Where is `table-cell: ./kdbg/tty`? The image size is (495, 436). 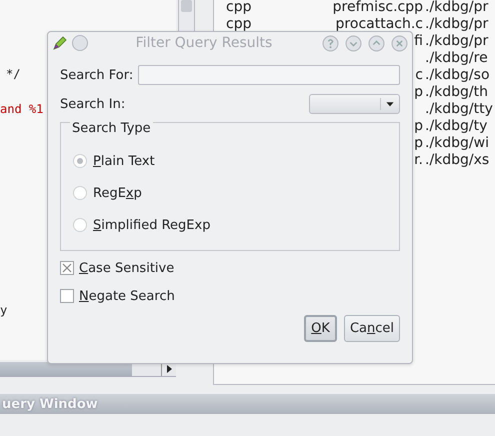 table-cell: ./kdbg/tty is located at coordinates (459, 110).